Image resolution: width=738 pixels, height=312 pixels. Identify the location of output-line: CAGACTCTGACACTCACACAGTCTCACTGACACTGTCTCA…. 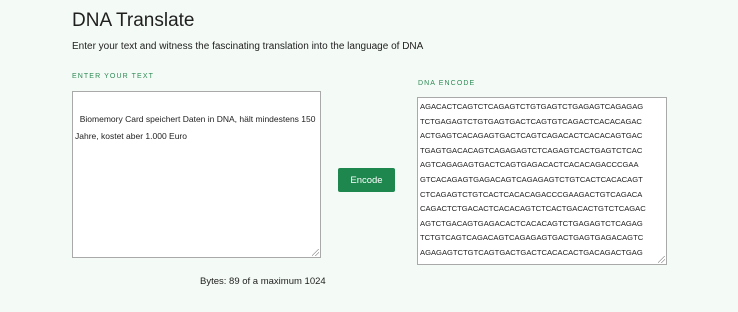
(533, 209).